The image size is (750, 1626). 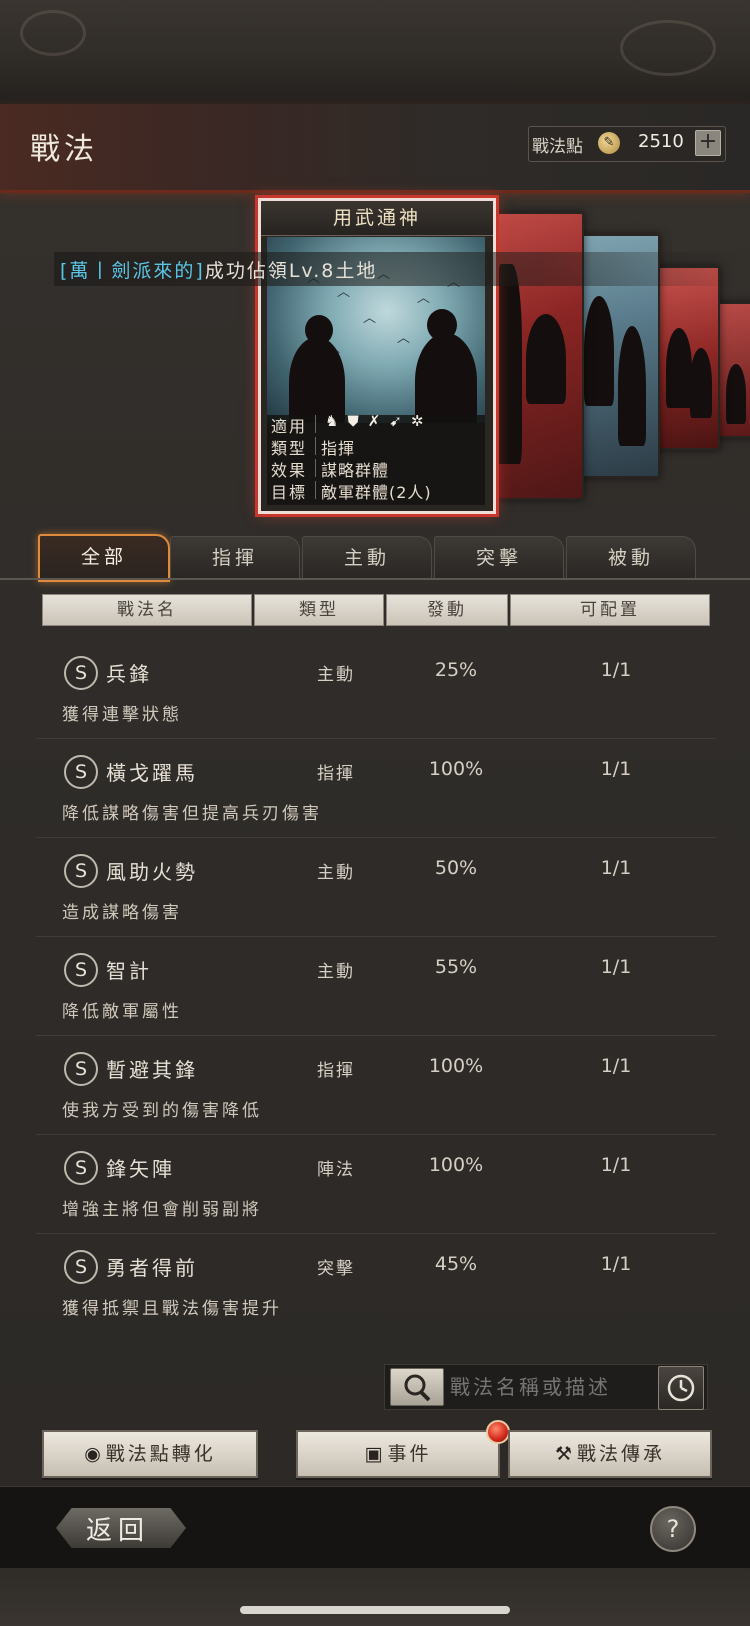 What do you see at coordinates (129, 674) in the screenshot?
I see `tactic-name: 兵鋒` at bounding box center [129, 674].